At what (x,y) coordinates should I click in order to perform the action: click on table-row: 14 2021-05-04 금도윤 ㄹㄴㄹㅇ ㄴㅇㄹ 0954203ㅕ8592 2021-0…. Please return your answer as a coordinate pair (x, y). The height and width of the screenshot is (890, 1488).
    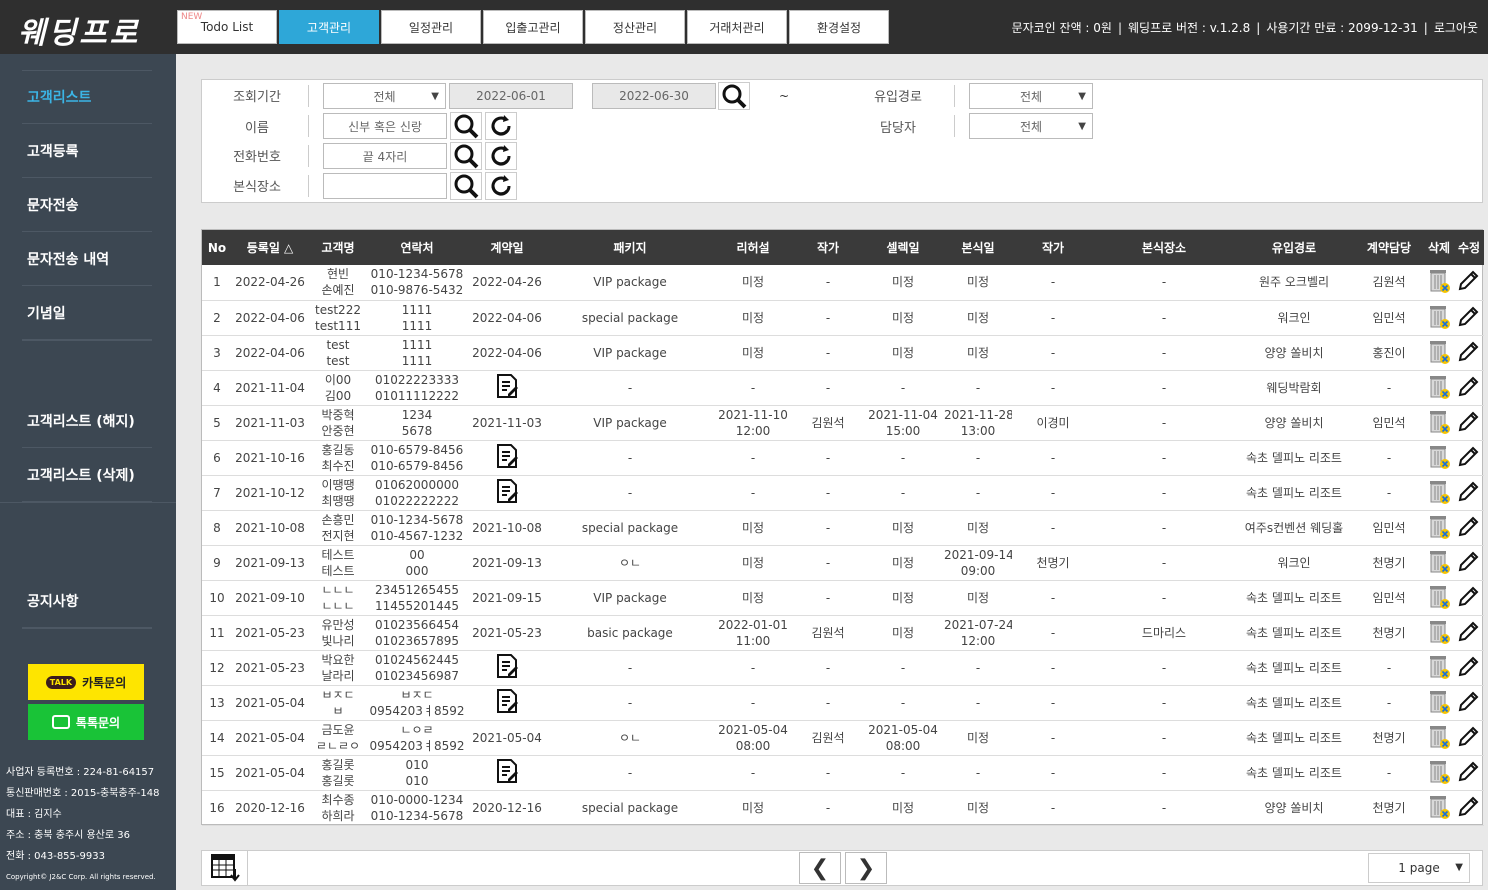
    Looking at the image, I should click on (843, 738).